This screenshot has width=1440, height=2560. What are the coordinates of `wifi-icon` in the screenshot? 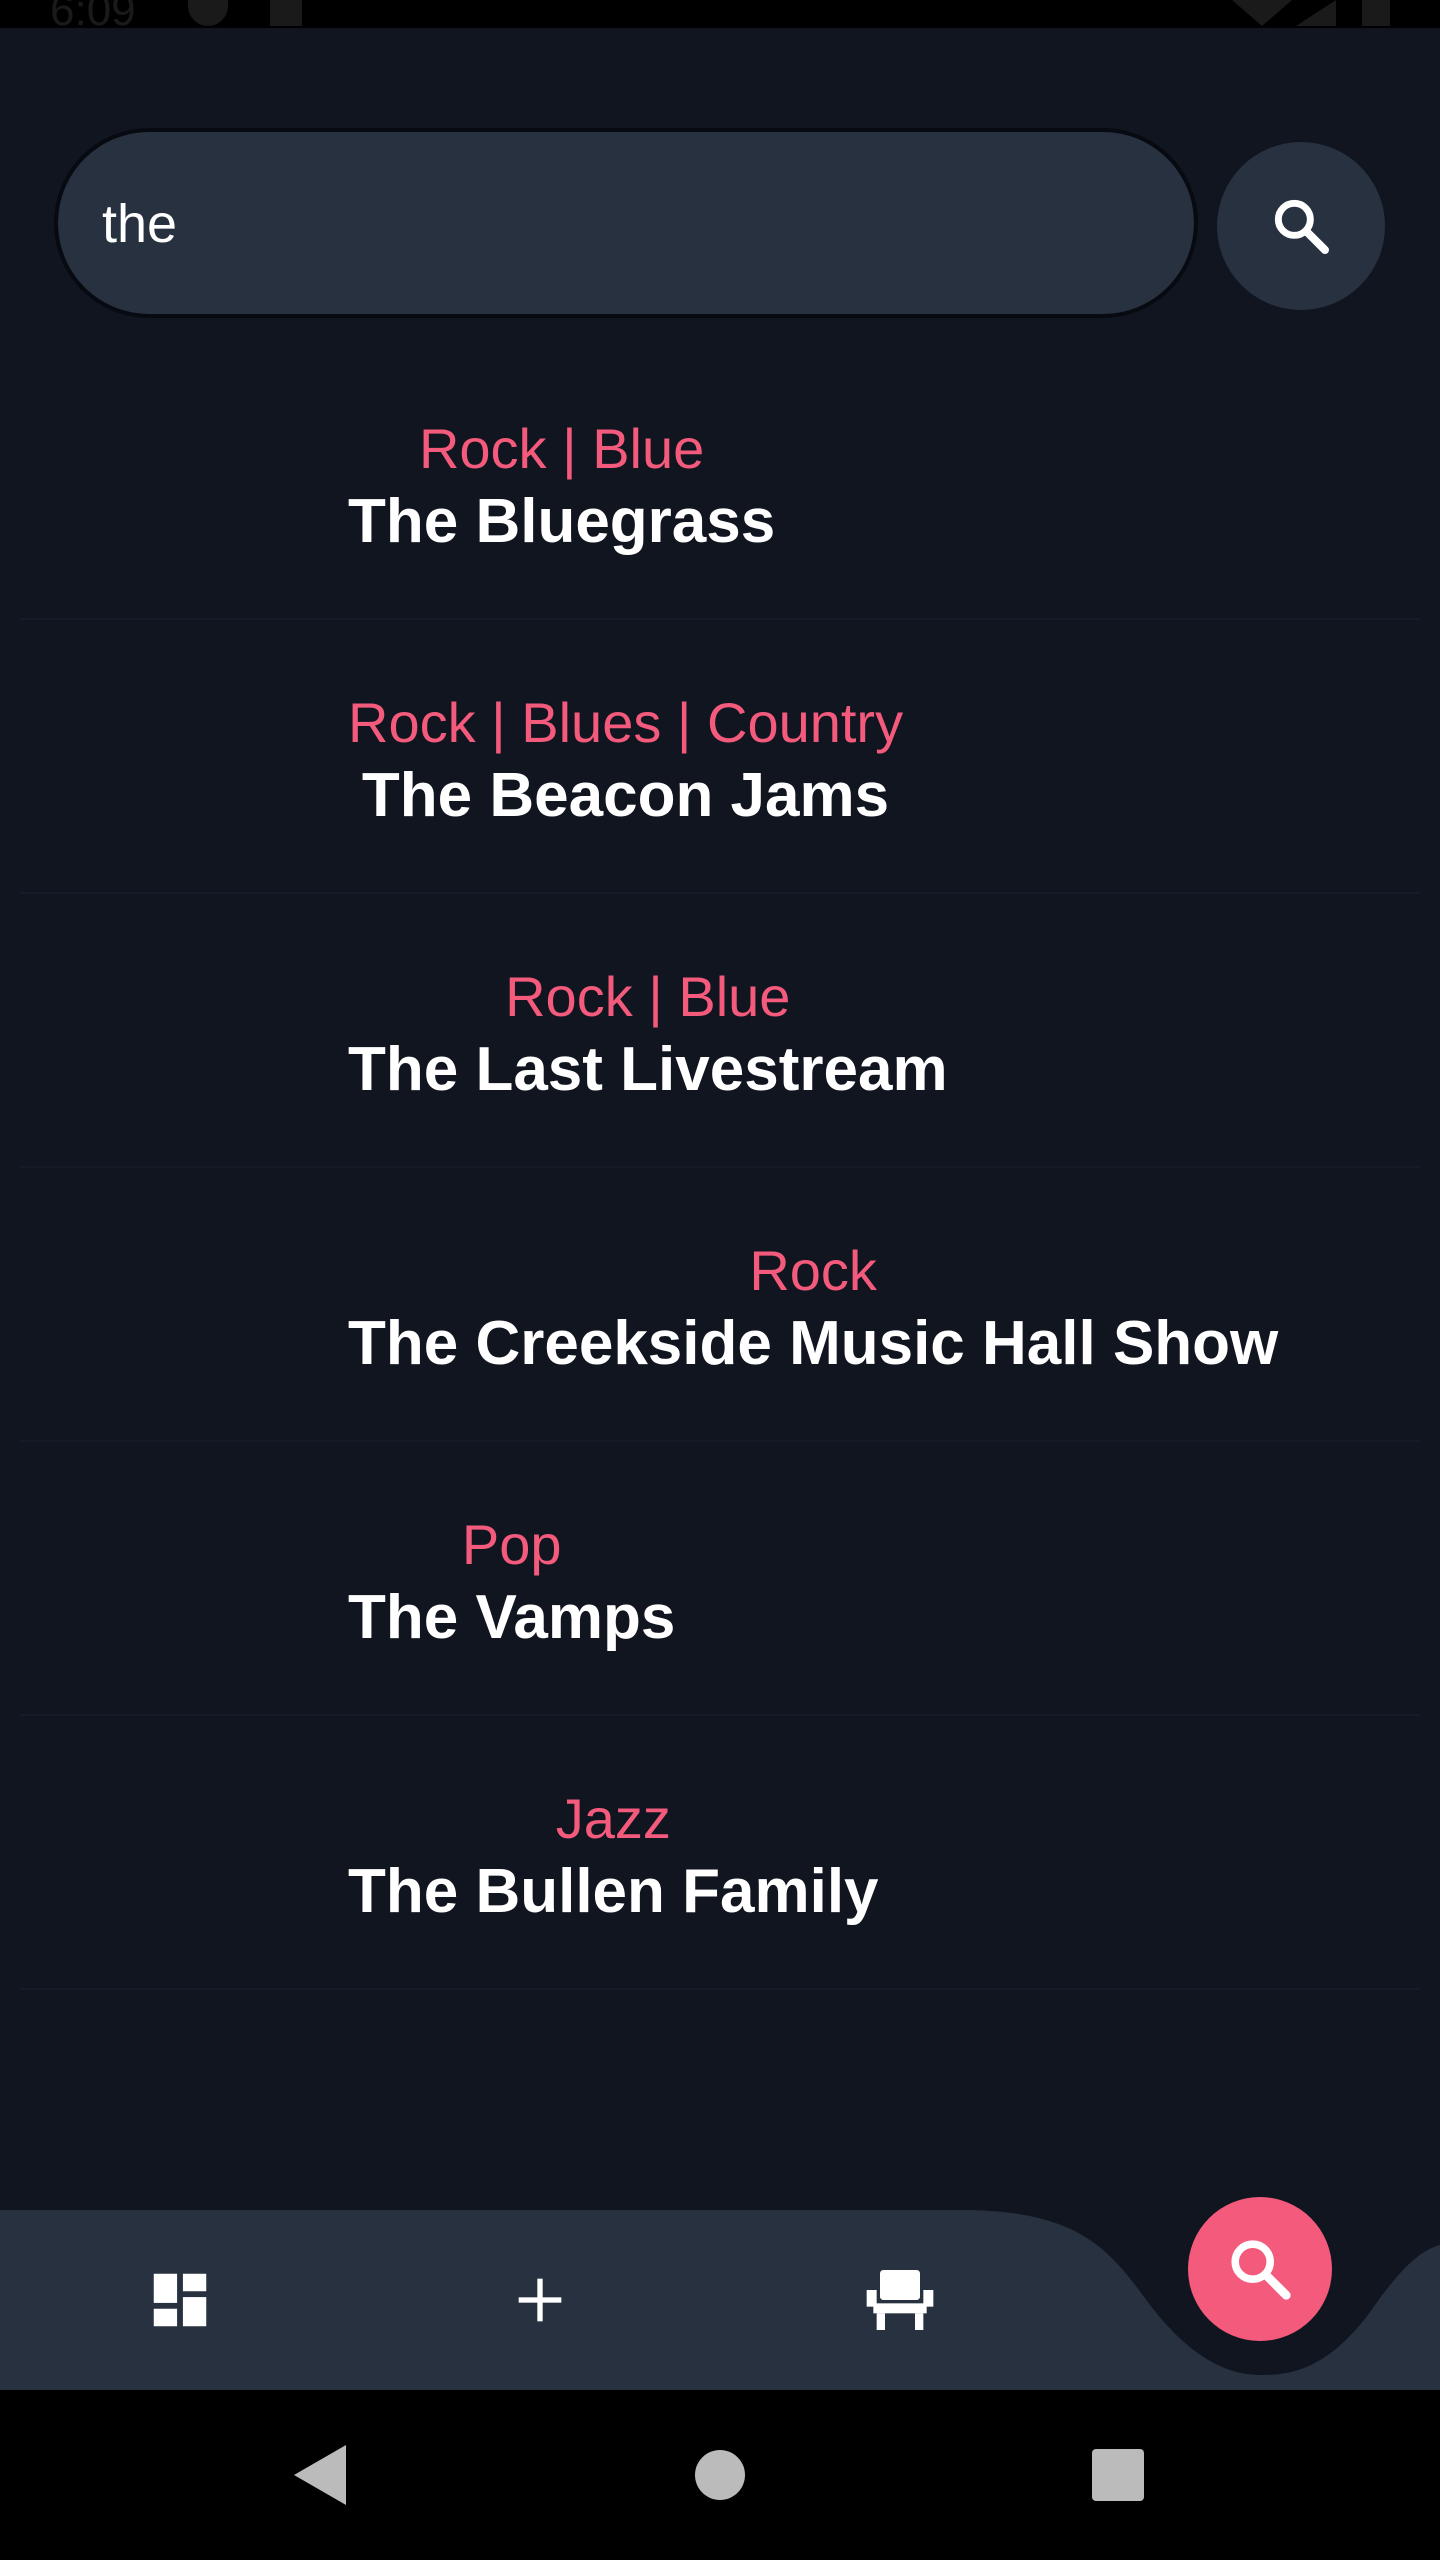 It's located at (1262, 13).